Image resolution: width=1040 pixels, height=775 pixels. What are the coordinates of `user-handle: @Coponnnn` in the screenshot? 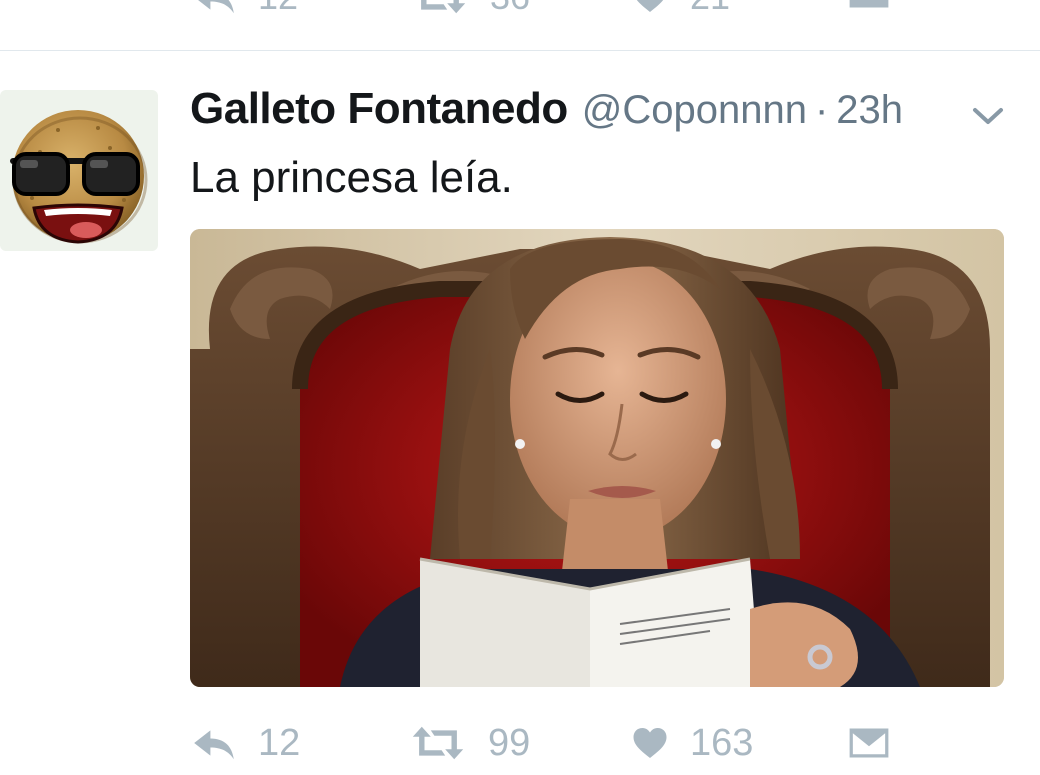 It's located at (694, 110).